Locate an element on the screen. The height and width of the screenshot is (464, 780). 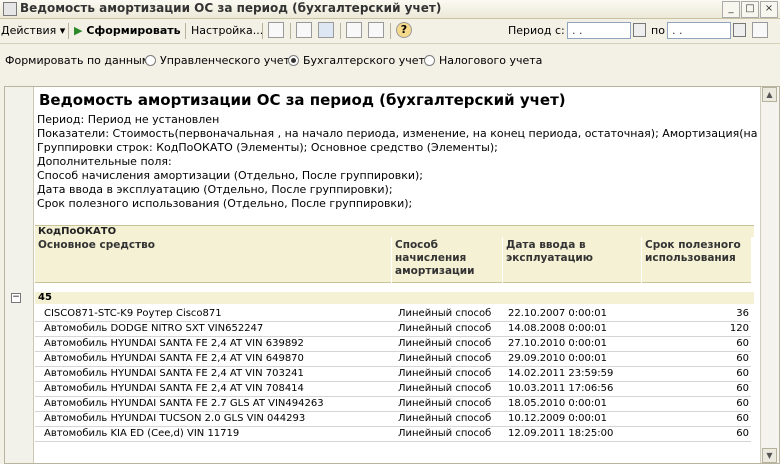
table-icon is located at coordinates (326, 30).